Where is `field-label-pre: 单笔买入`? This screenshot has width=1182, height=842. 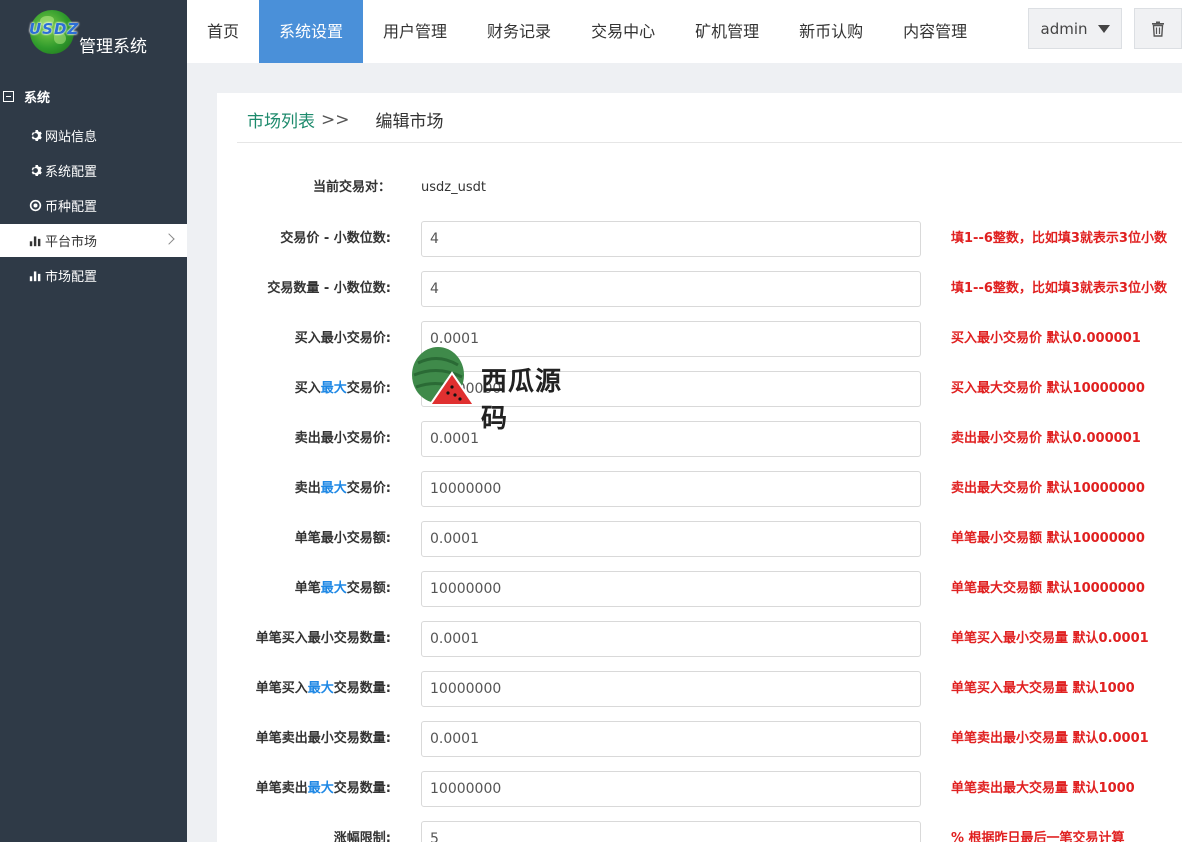
field-label-pre: 单笔买入 is located at coordinates (281, 688).